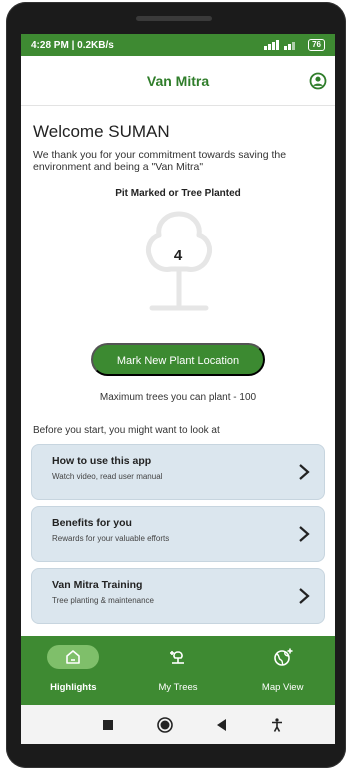 The width and height of the screenshot is (355, 773). Describe the element at coordinates (316, 45) in the screenshot. I see `battery-icon: 76` at that location.